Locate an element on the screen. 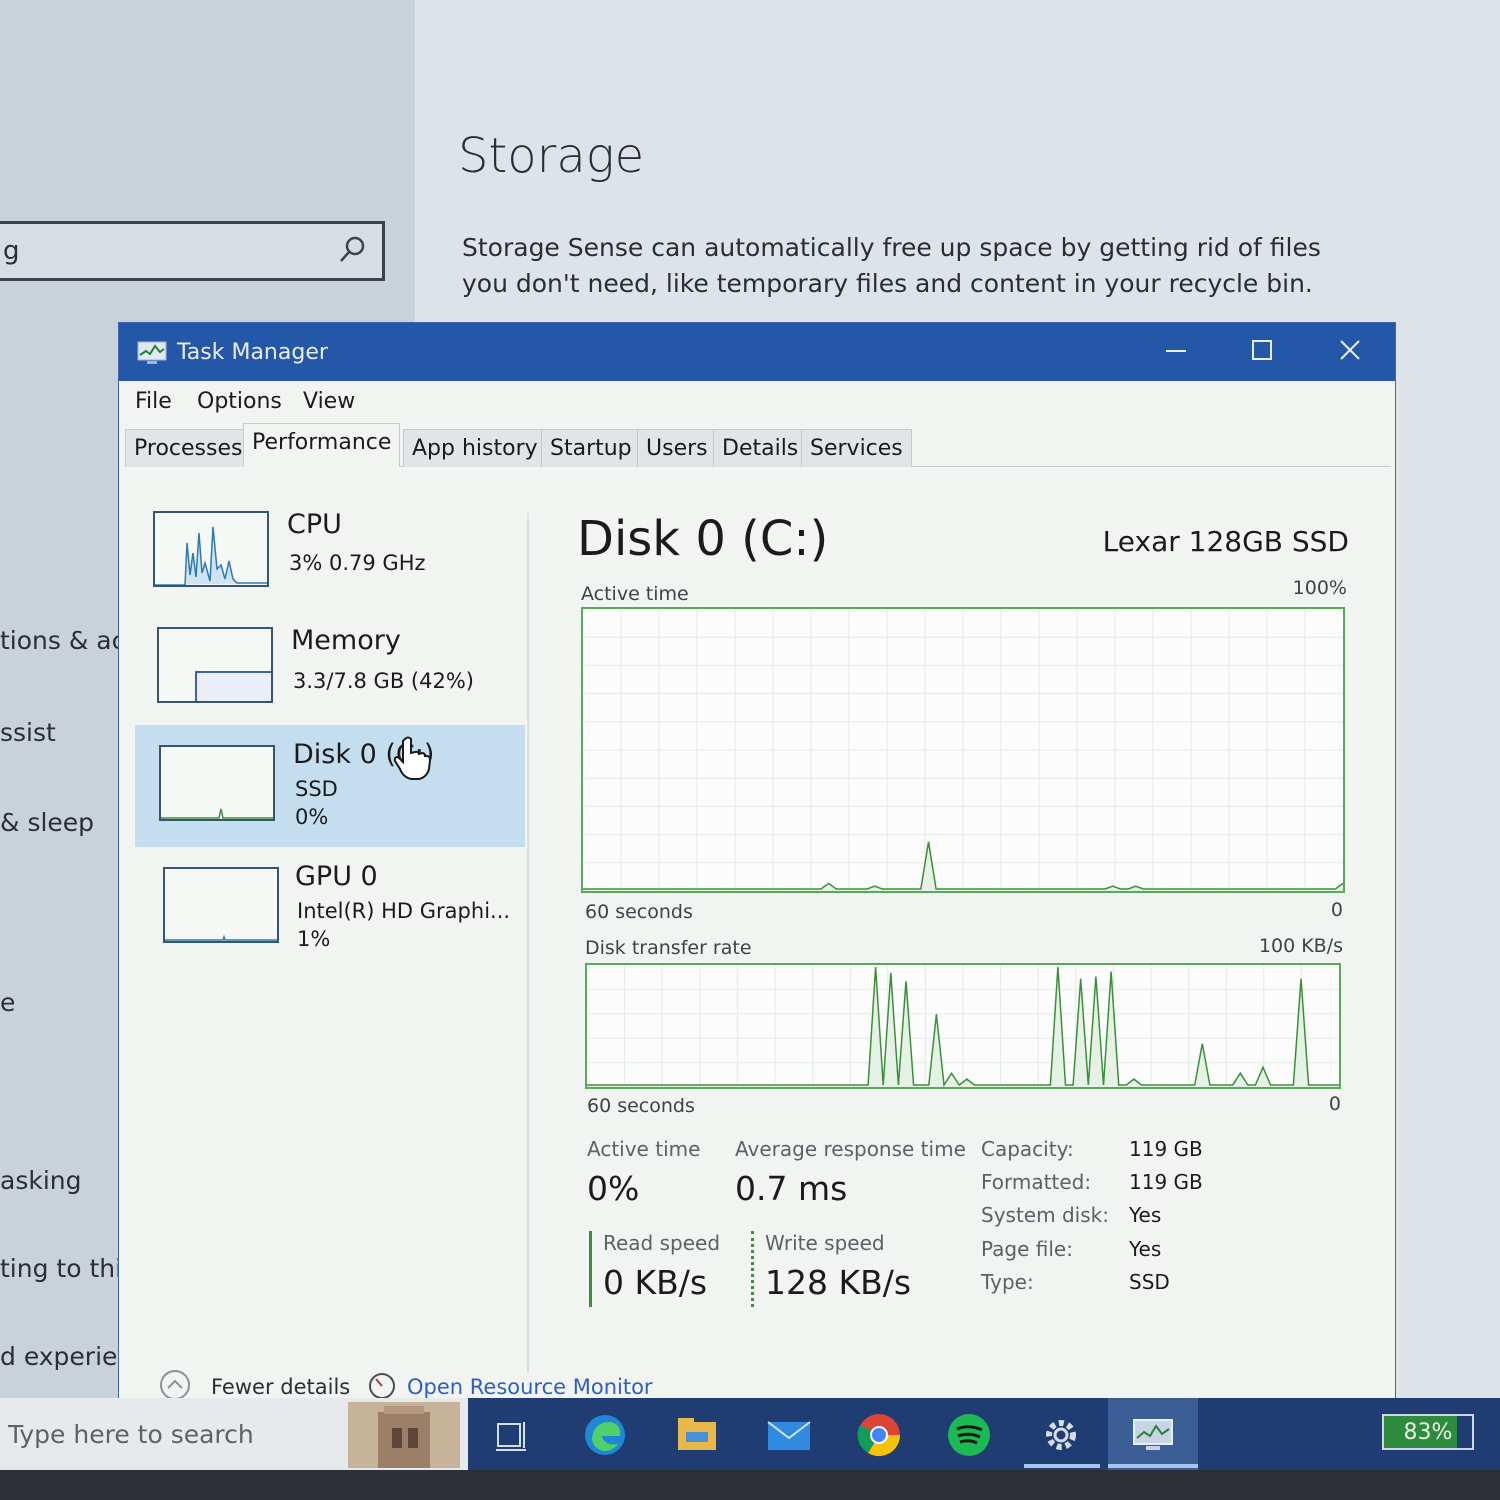 The height and width of the screenshot is (1500, 1500). tab-performance: Performance is located at coordinates (322, 445).